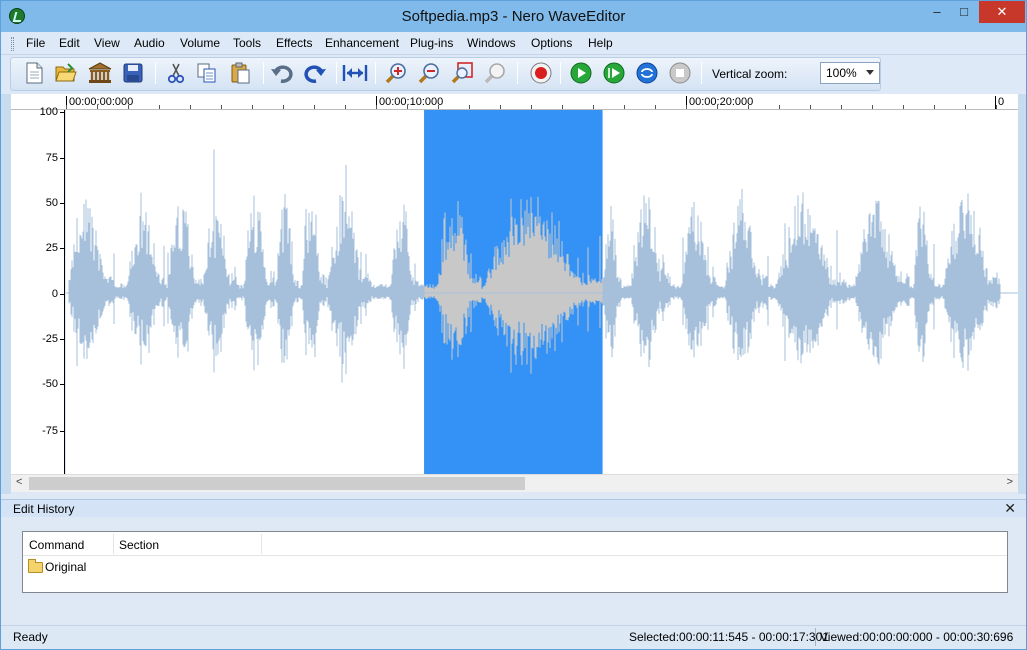  I want to click on close-button: ✕, so click(1002, 12).